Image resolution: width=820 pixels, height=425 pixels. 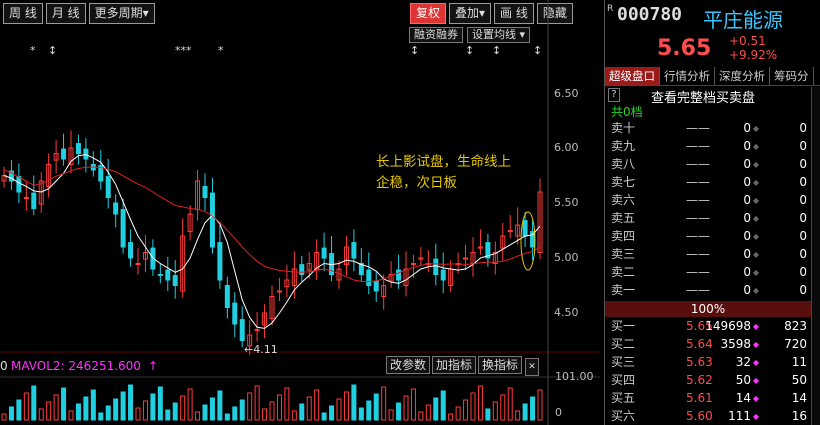 What do you see at coordinates (709, 164) in the screenshot?
I see `sell-row: 卖八 —— 0 ◆ 0` at bounding box center [709, 164].